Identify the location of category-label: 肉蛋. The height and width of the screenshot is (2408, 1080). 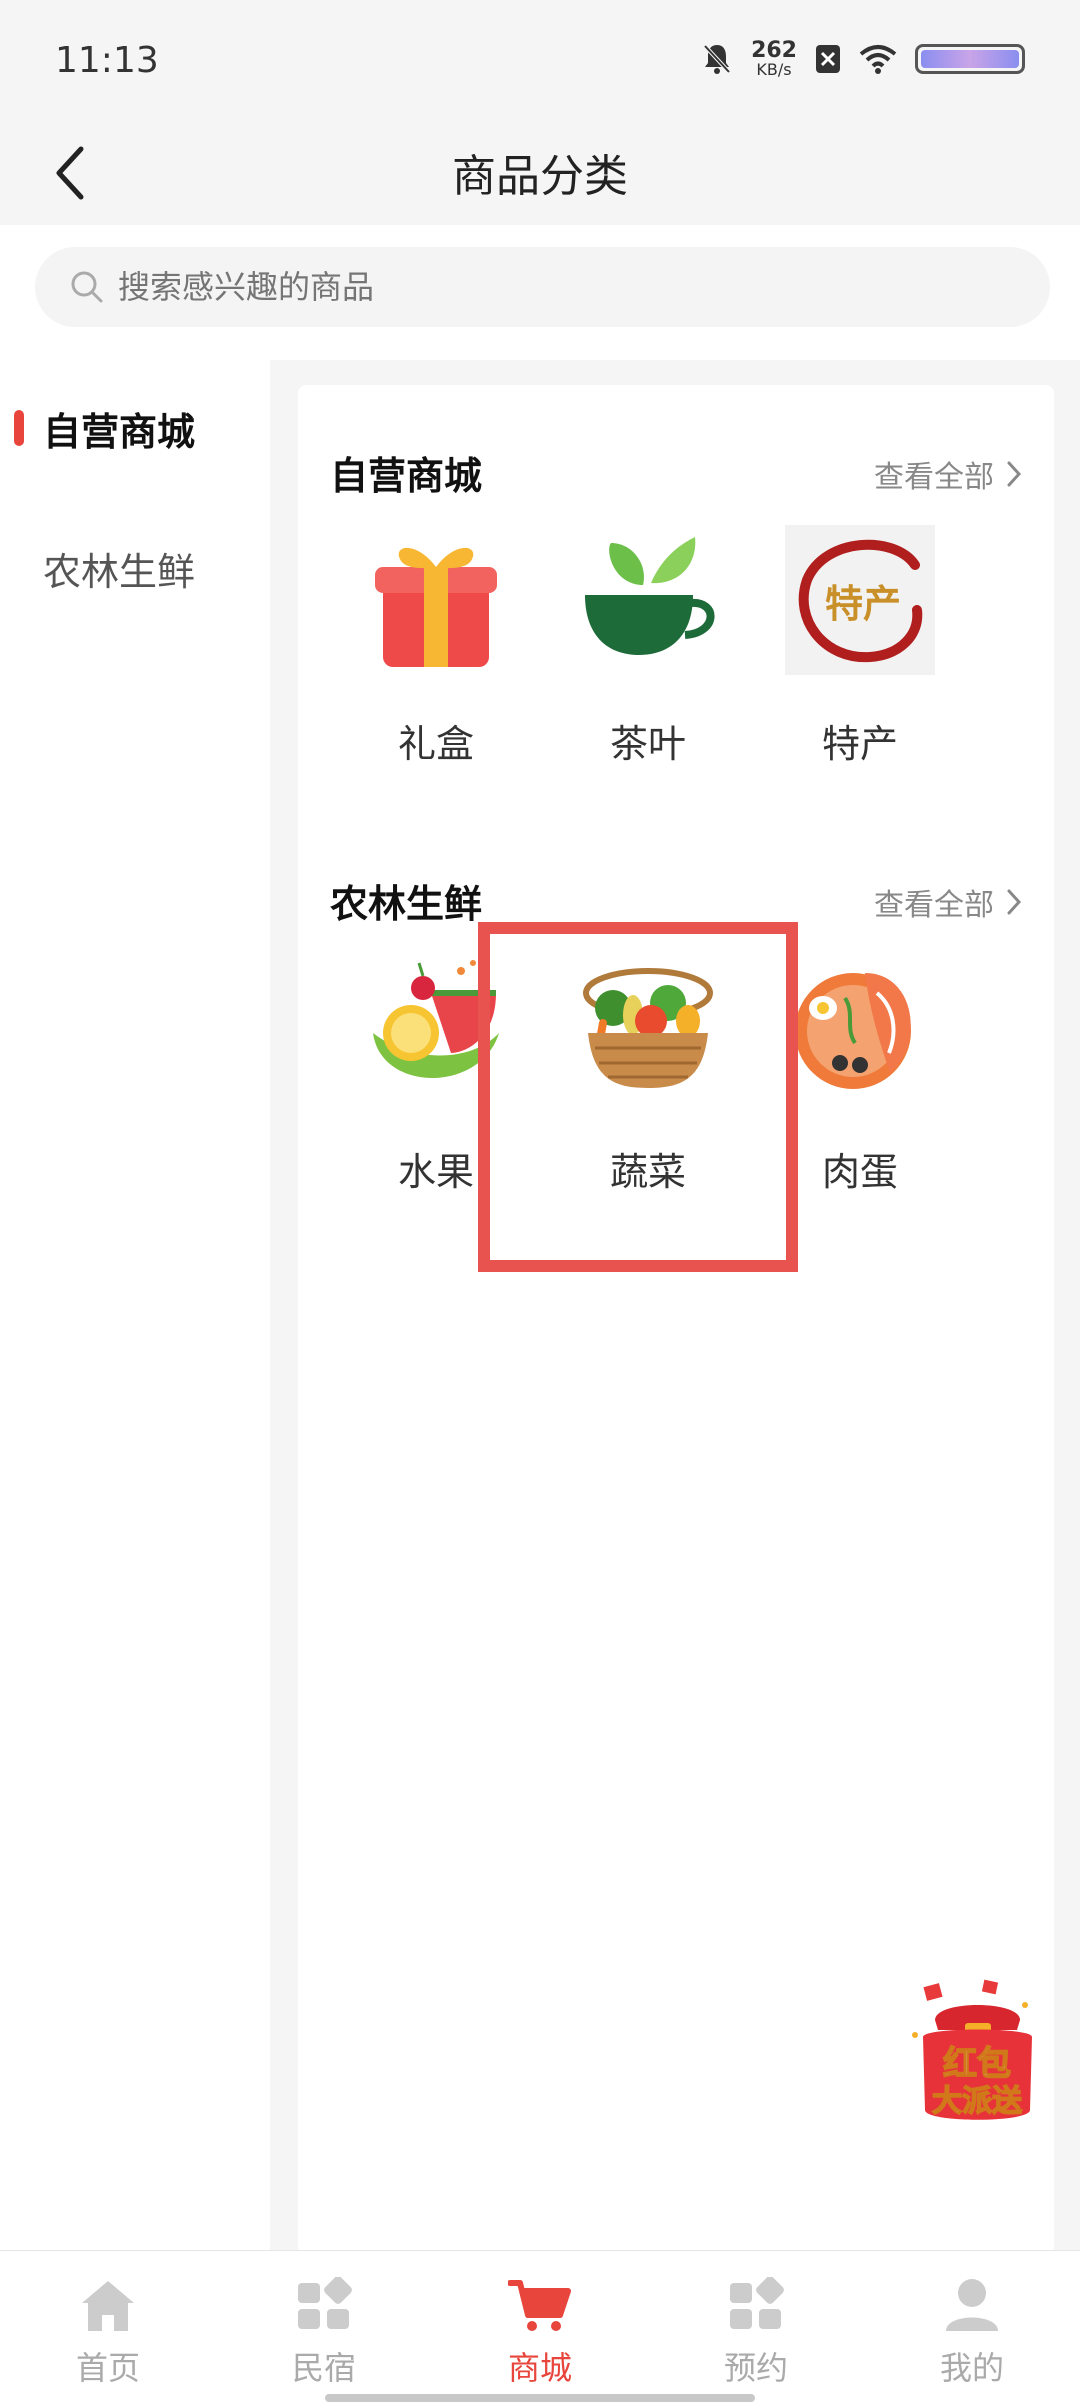
(859, 1172).